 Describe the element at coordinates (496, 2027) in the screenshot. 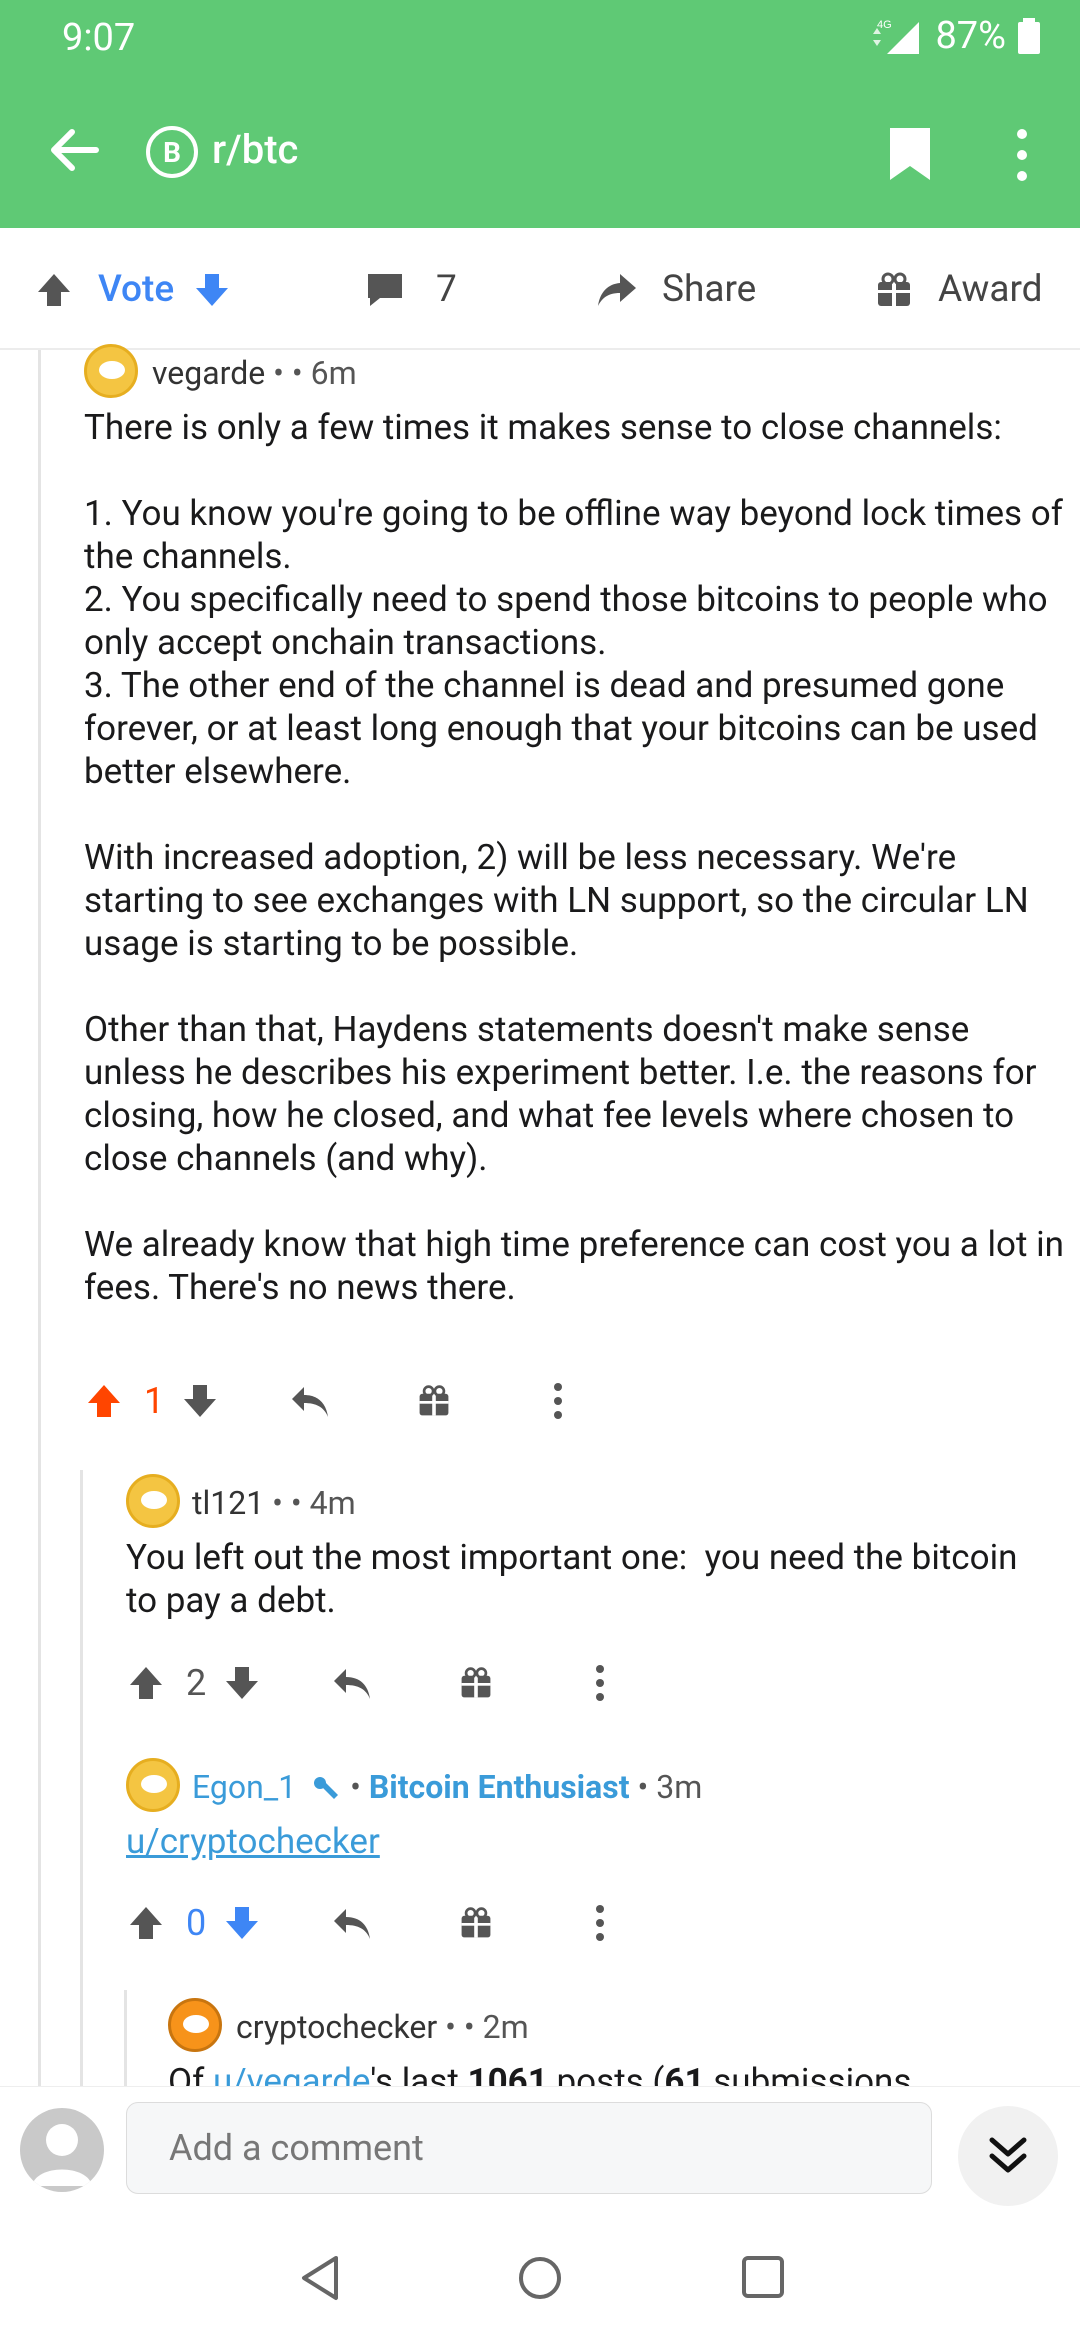

I see `comment-time: • 2m` at that location.